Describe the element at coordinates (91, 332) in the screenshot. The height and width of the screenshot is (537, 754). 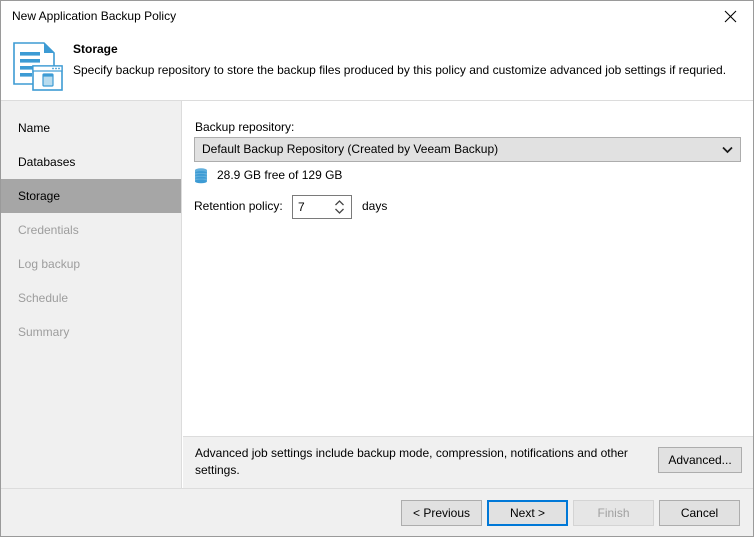
I see `sidebar-item-summary: Summary` at that location.